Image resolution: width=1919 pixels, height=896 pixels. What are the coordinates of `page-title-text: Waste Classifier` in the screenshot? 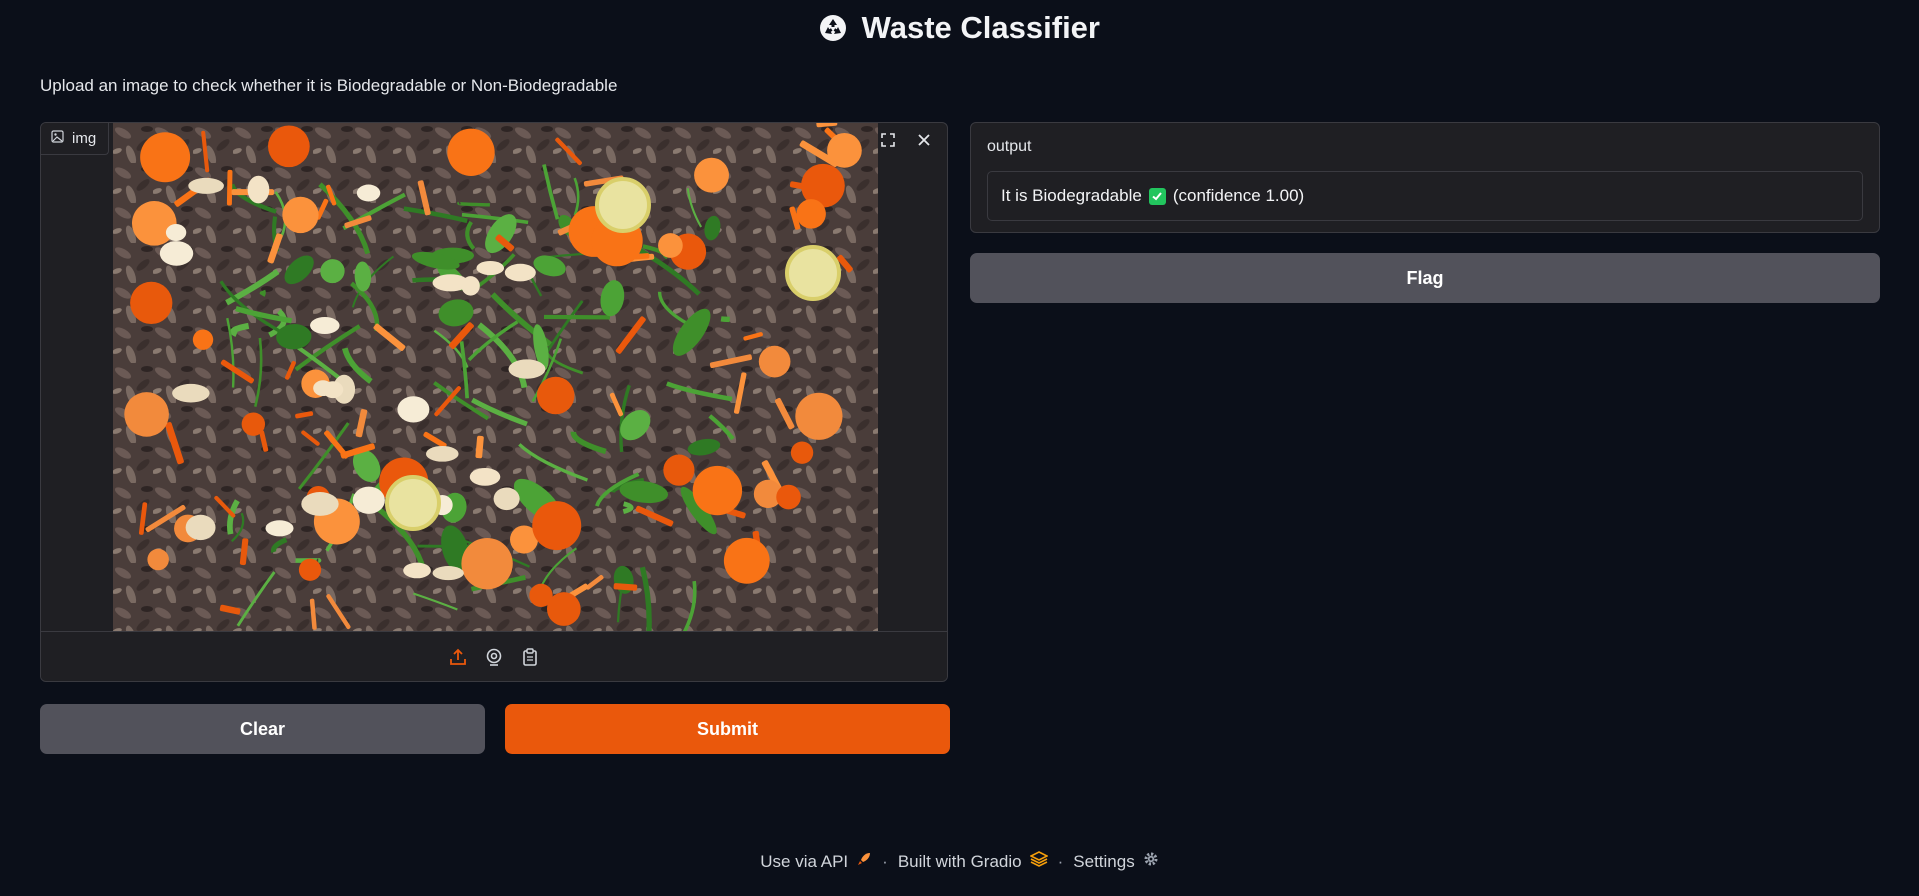 It's located at (980, 27).